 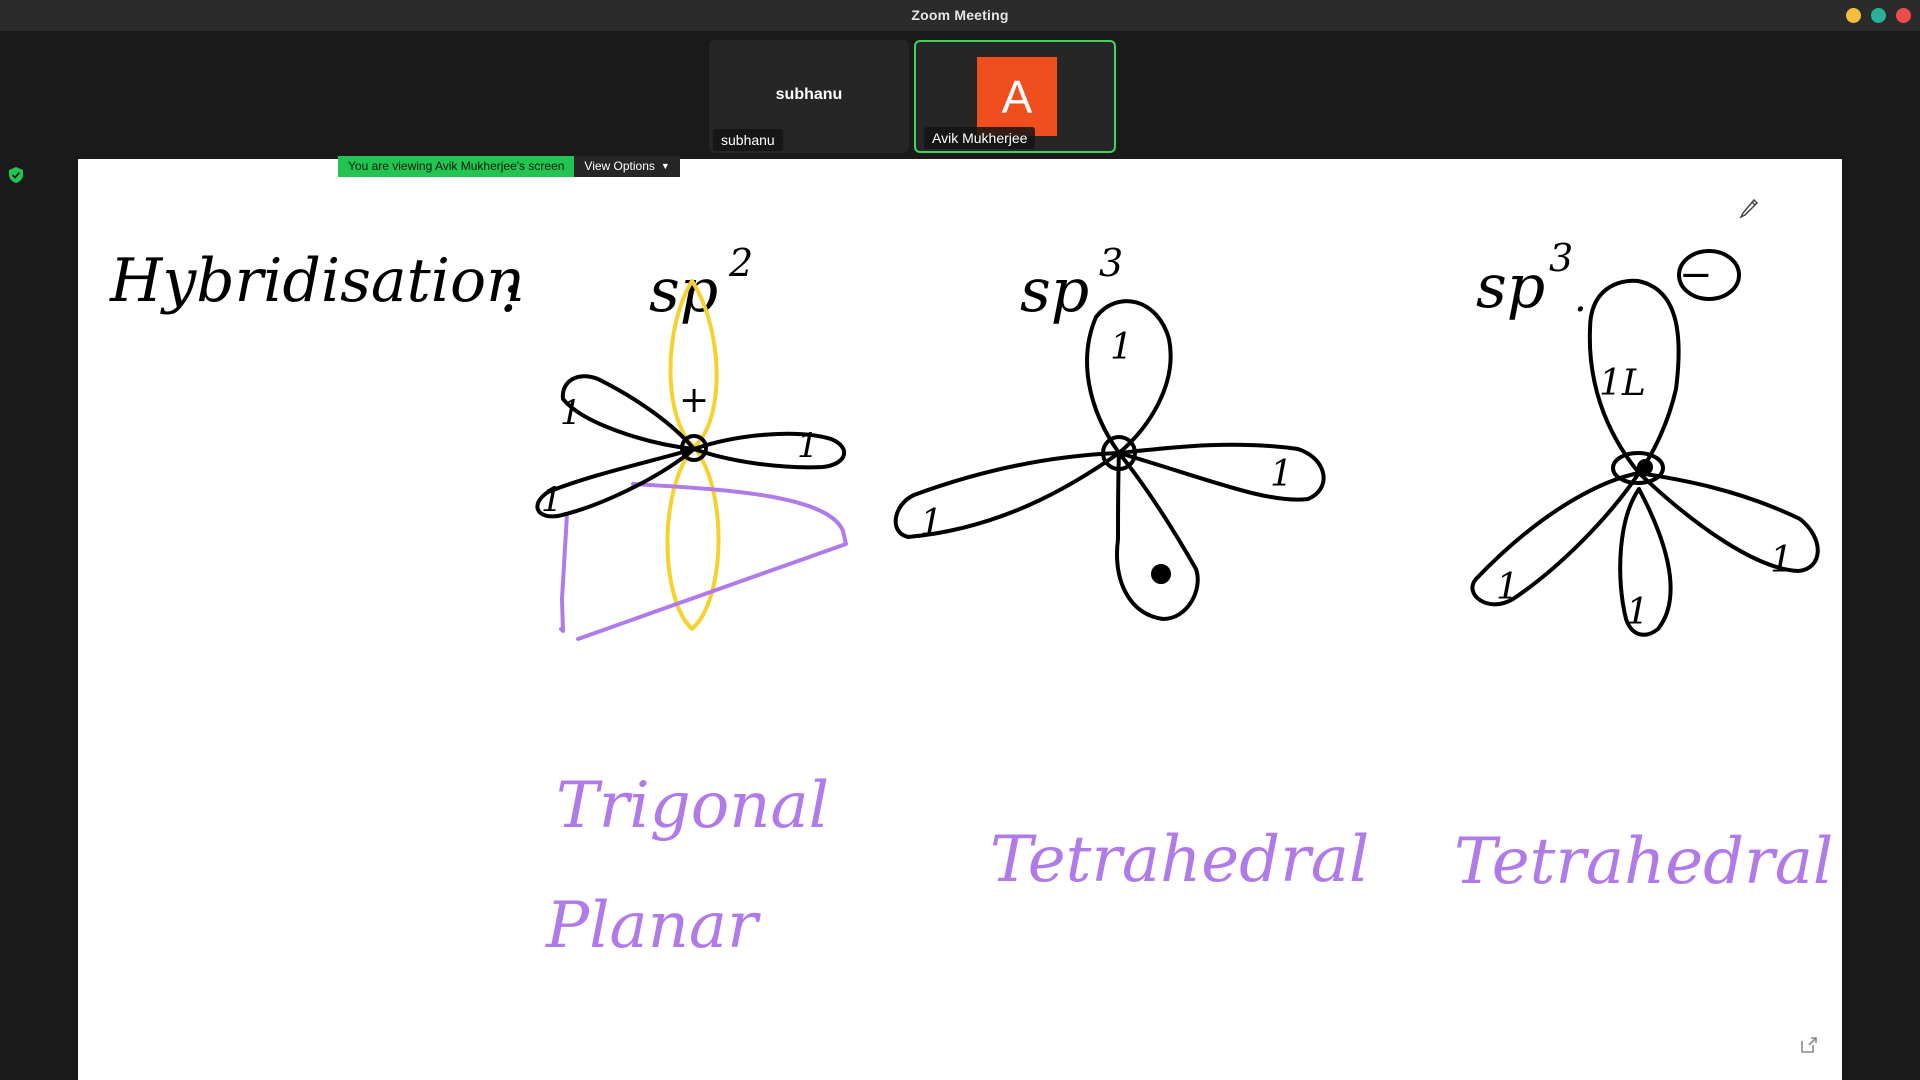 What do you see at coordinates (692, 806) in the screenshot?
I see `sp2-geometry-line1: Trigonal` at bounding box center [692, 806].